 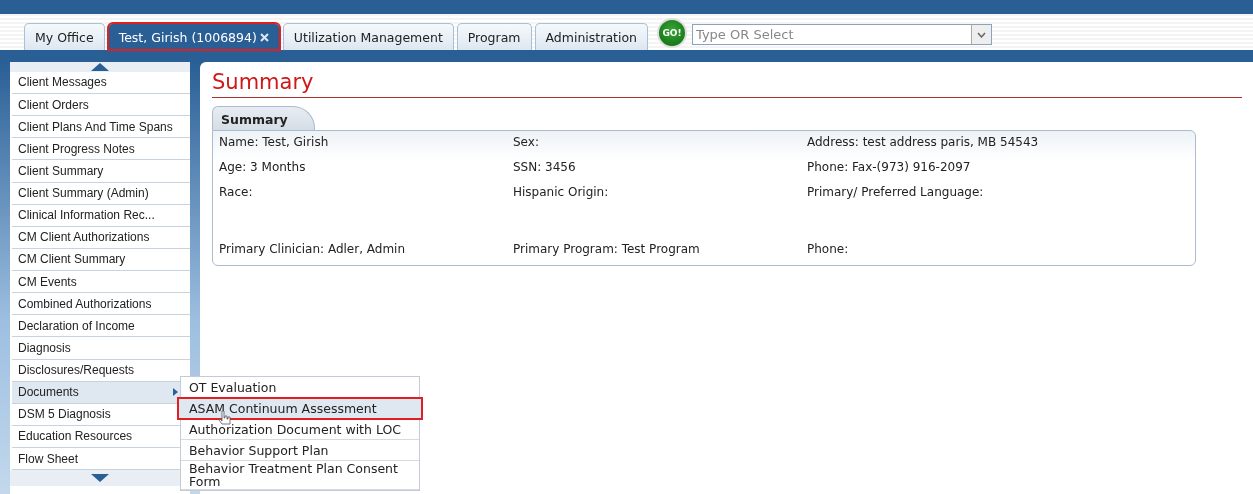 I want to click on search-field: Type OR Select, so click(x=831, y=34).